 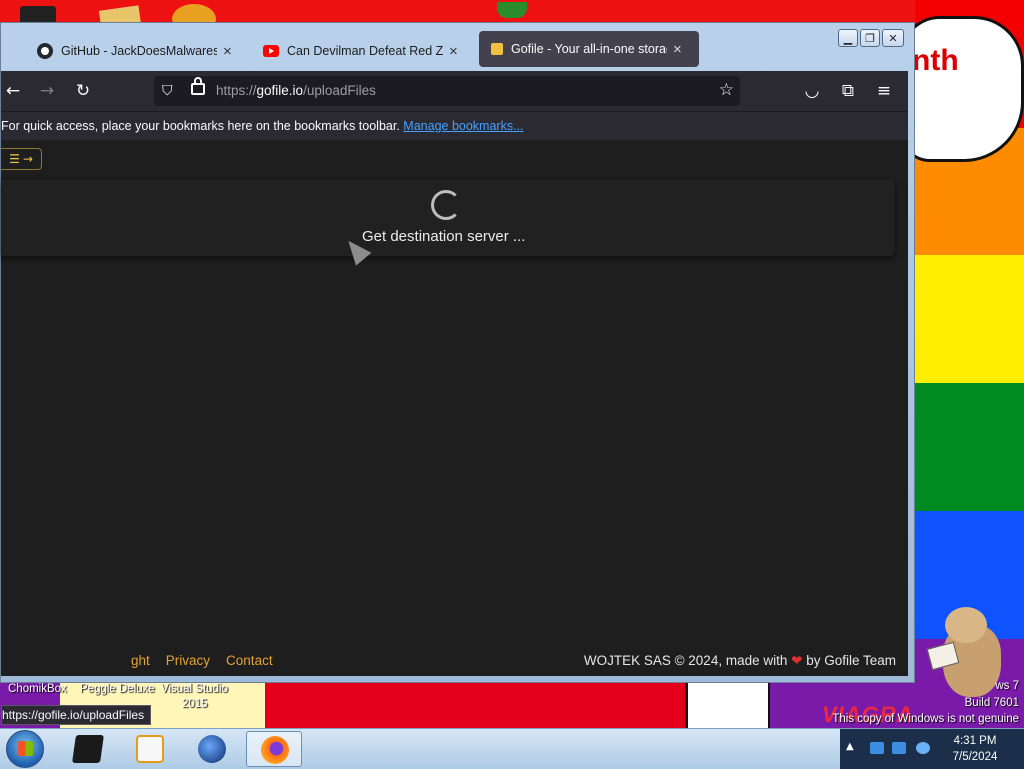 What do you see at coordinates (935, 60) in the screenshot?
I see `cloud-text: nth` at bounding box center [935, 60].